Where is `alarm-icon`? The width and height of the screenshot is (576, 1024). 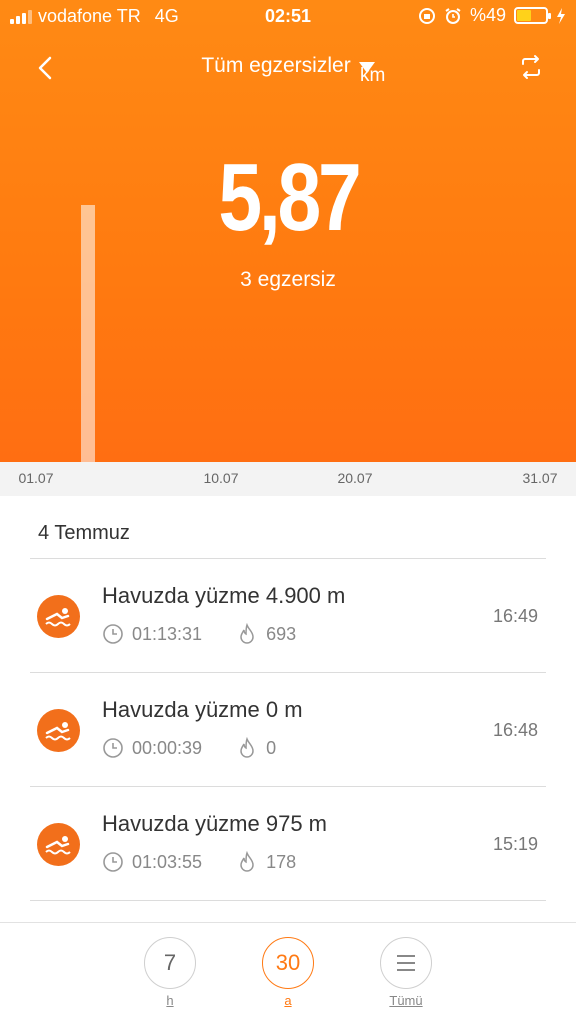
alarm-icon is located at coordinates (453, 15).